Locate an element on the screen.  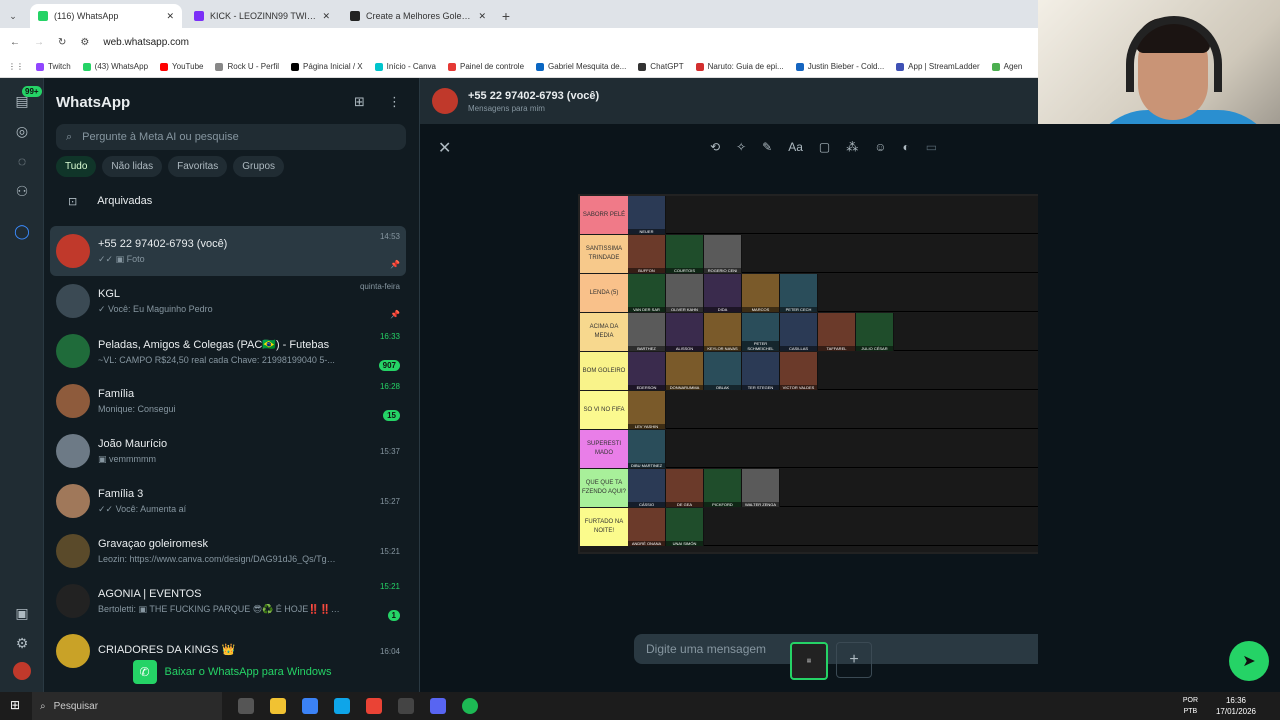
bookmark-item: Início - Canva is located at coordinates (405, 66).